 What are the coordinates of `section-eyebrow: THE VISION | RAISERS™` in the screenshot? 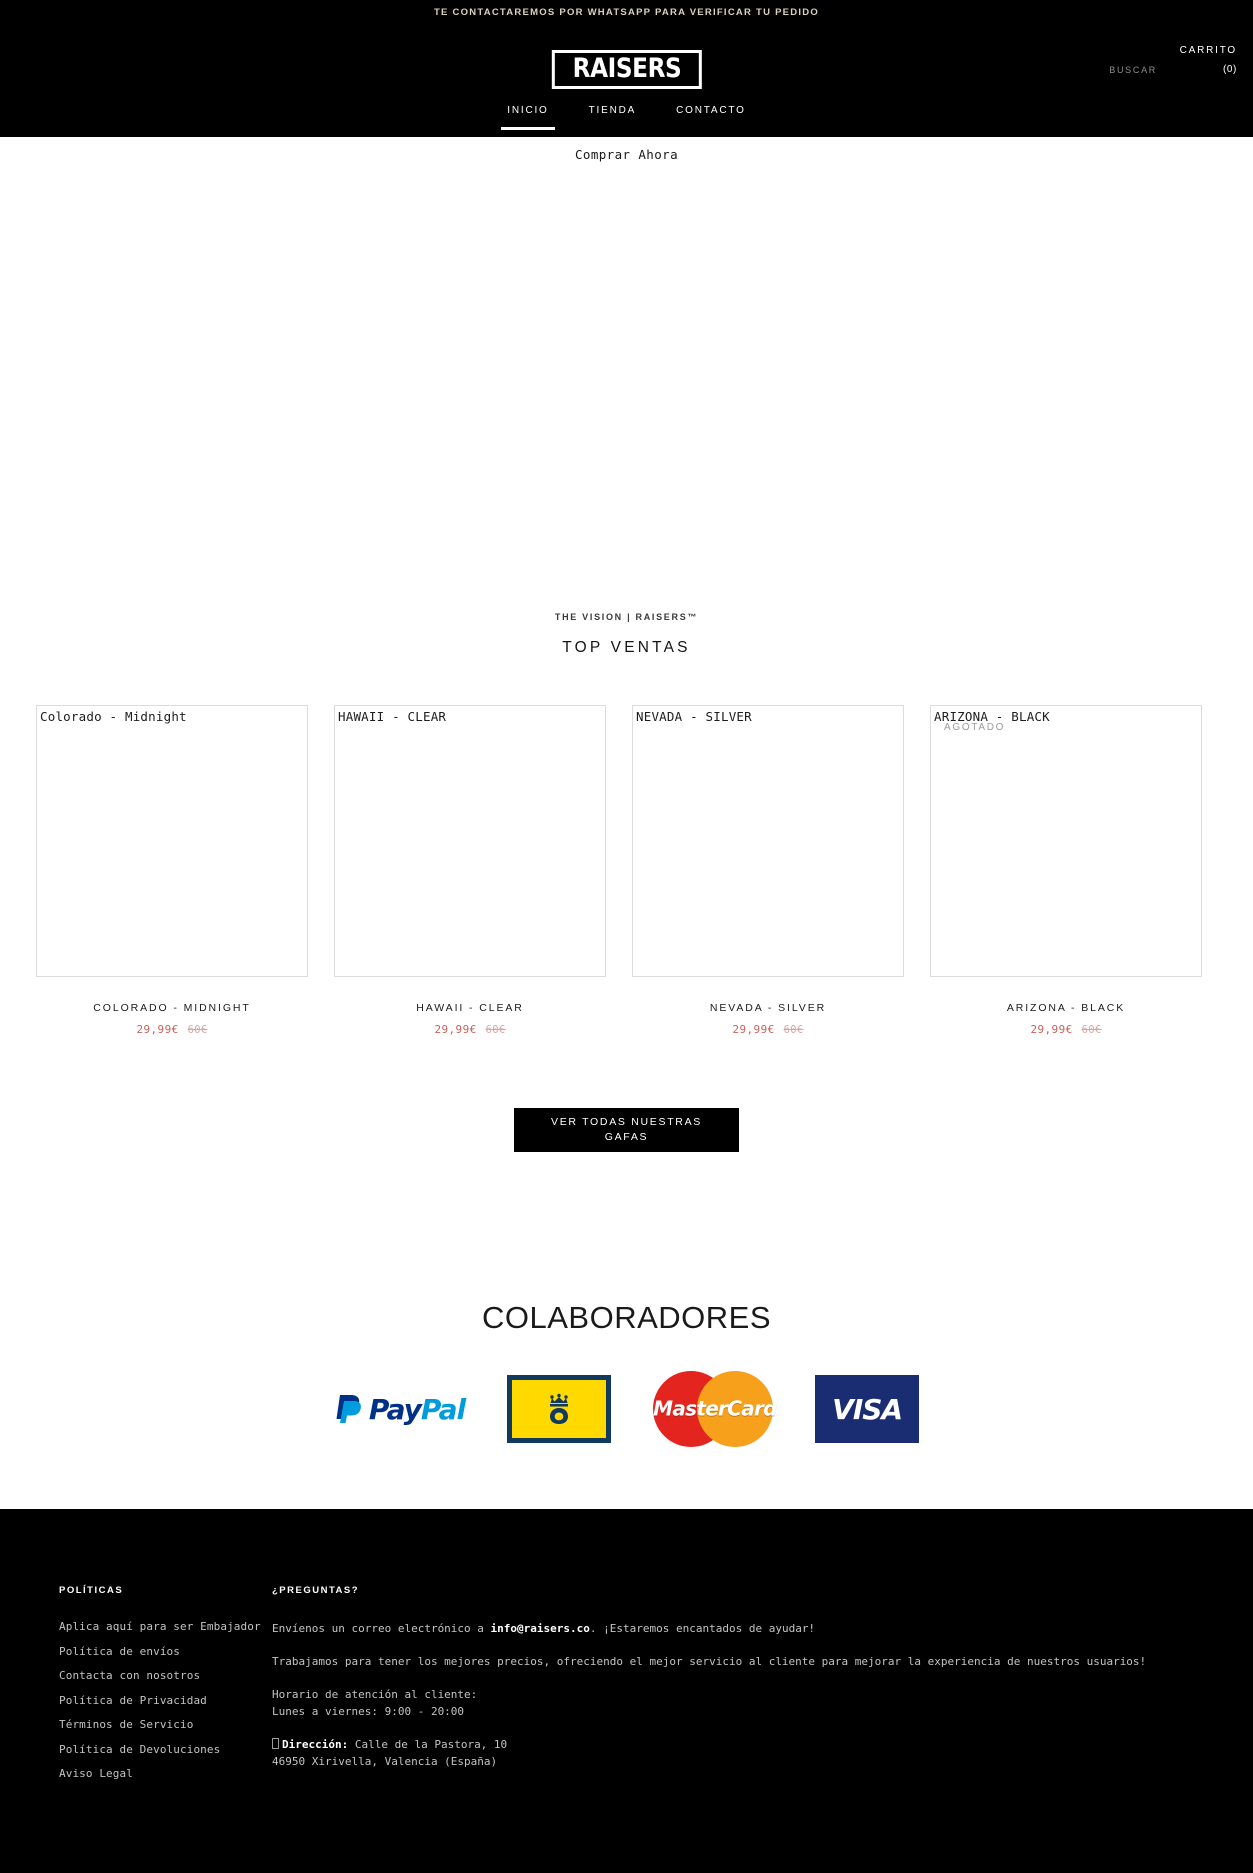 It's located at (626, 617).